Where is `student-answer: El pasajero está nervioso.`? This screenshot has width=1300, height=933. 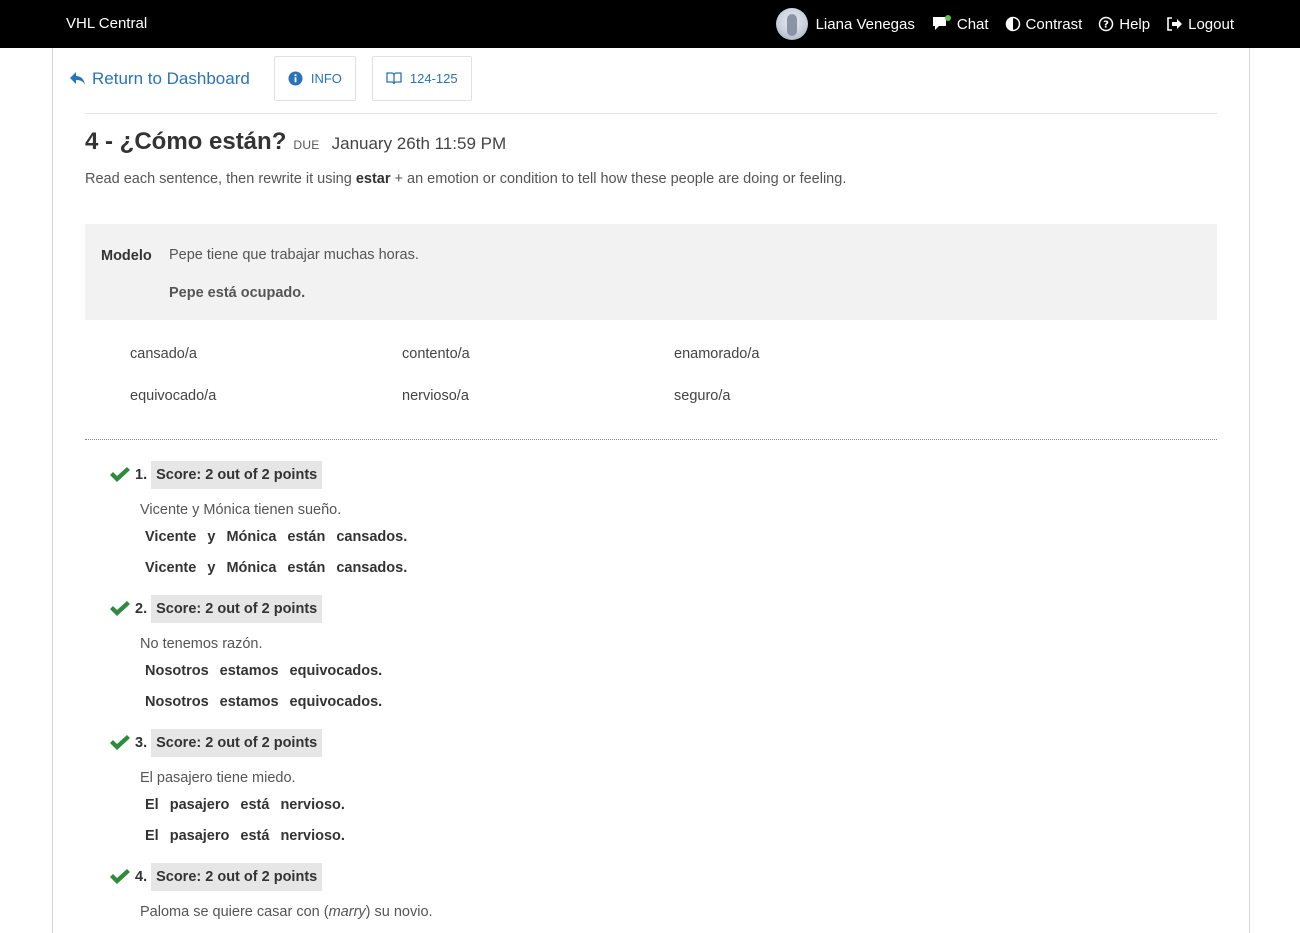
student-answer: El pasajero está nervioso. is located at coordinates (245, 805).